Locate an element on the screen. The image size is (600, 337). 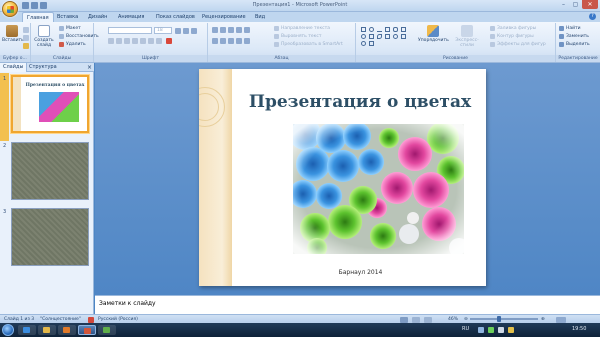
notes-pane: Заметки к слайду is located at coordinates (347, 304).